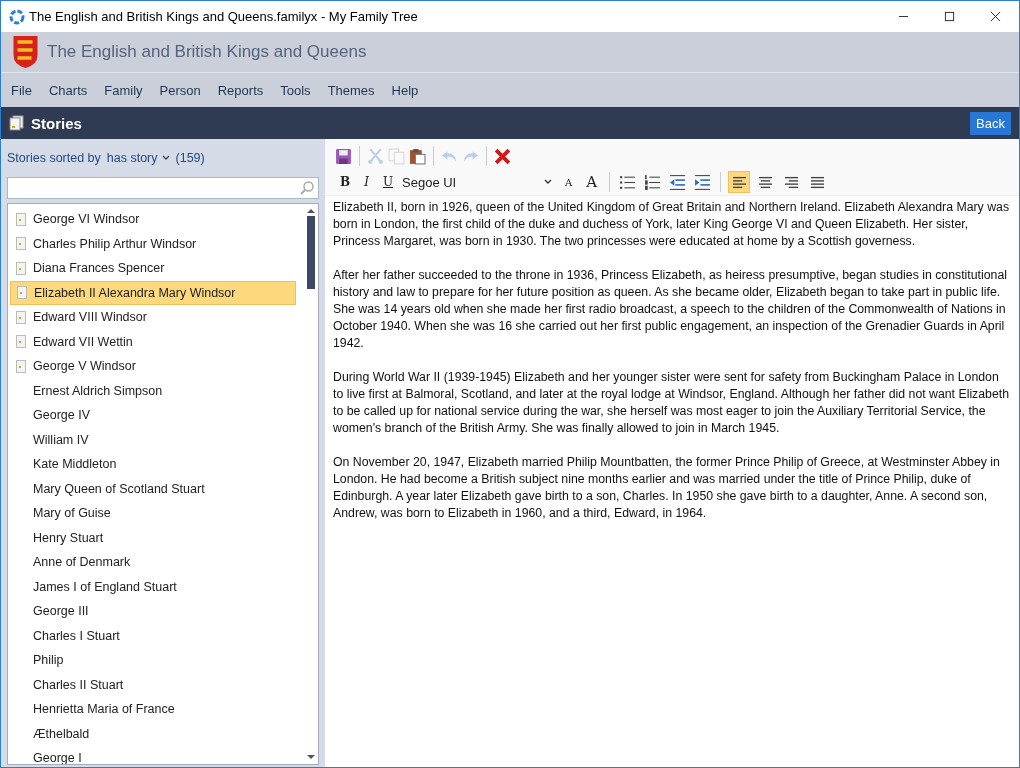 The width and height of the screenshot is (1020, 768). I want to click on list-item: William IV, so click(153, 439).